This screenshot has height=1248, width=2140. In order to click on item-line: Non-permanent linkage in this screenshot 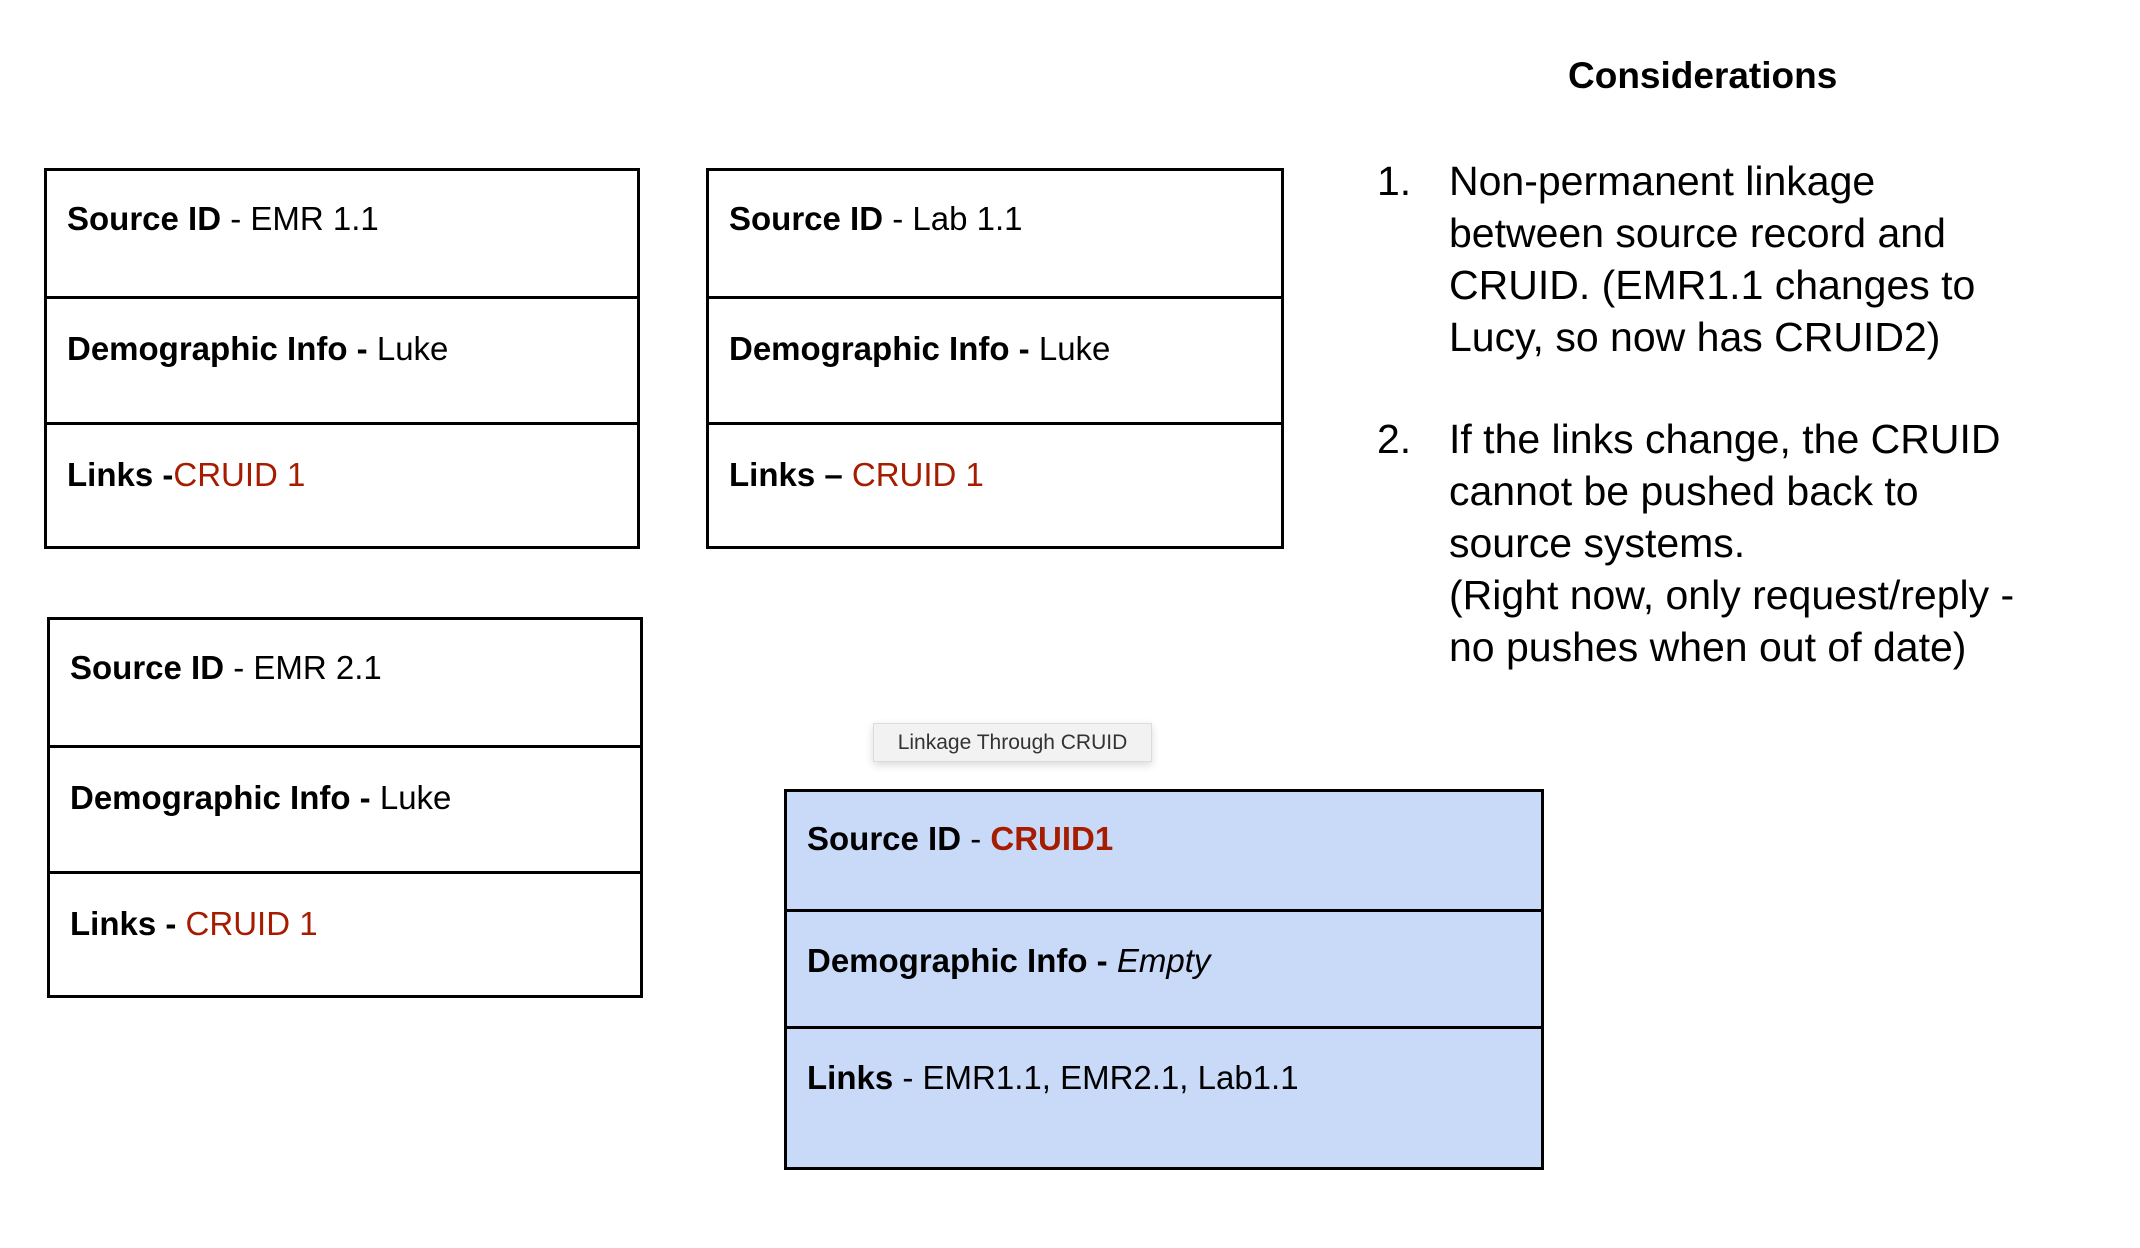, I will do `click(1662, 181)`.